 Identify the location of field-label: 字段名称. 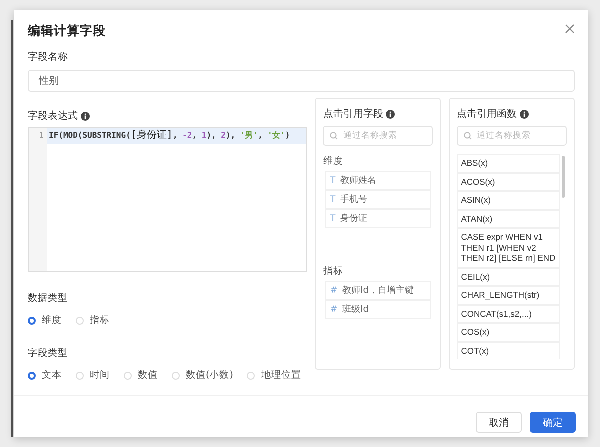
(48, 57).